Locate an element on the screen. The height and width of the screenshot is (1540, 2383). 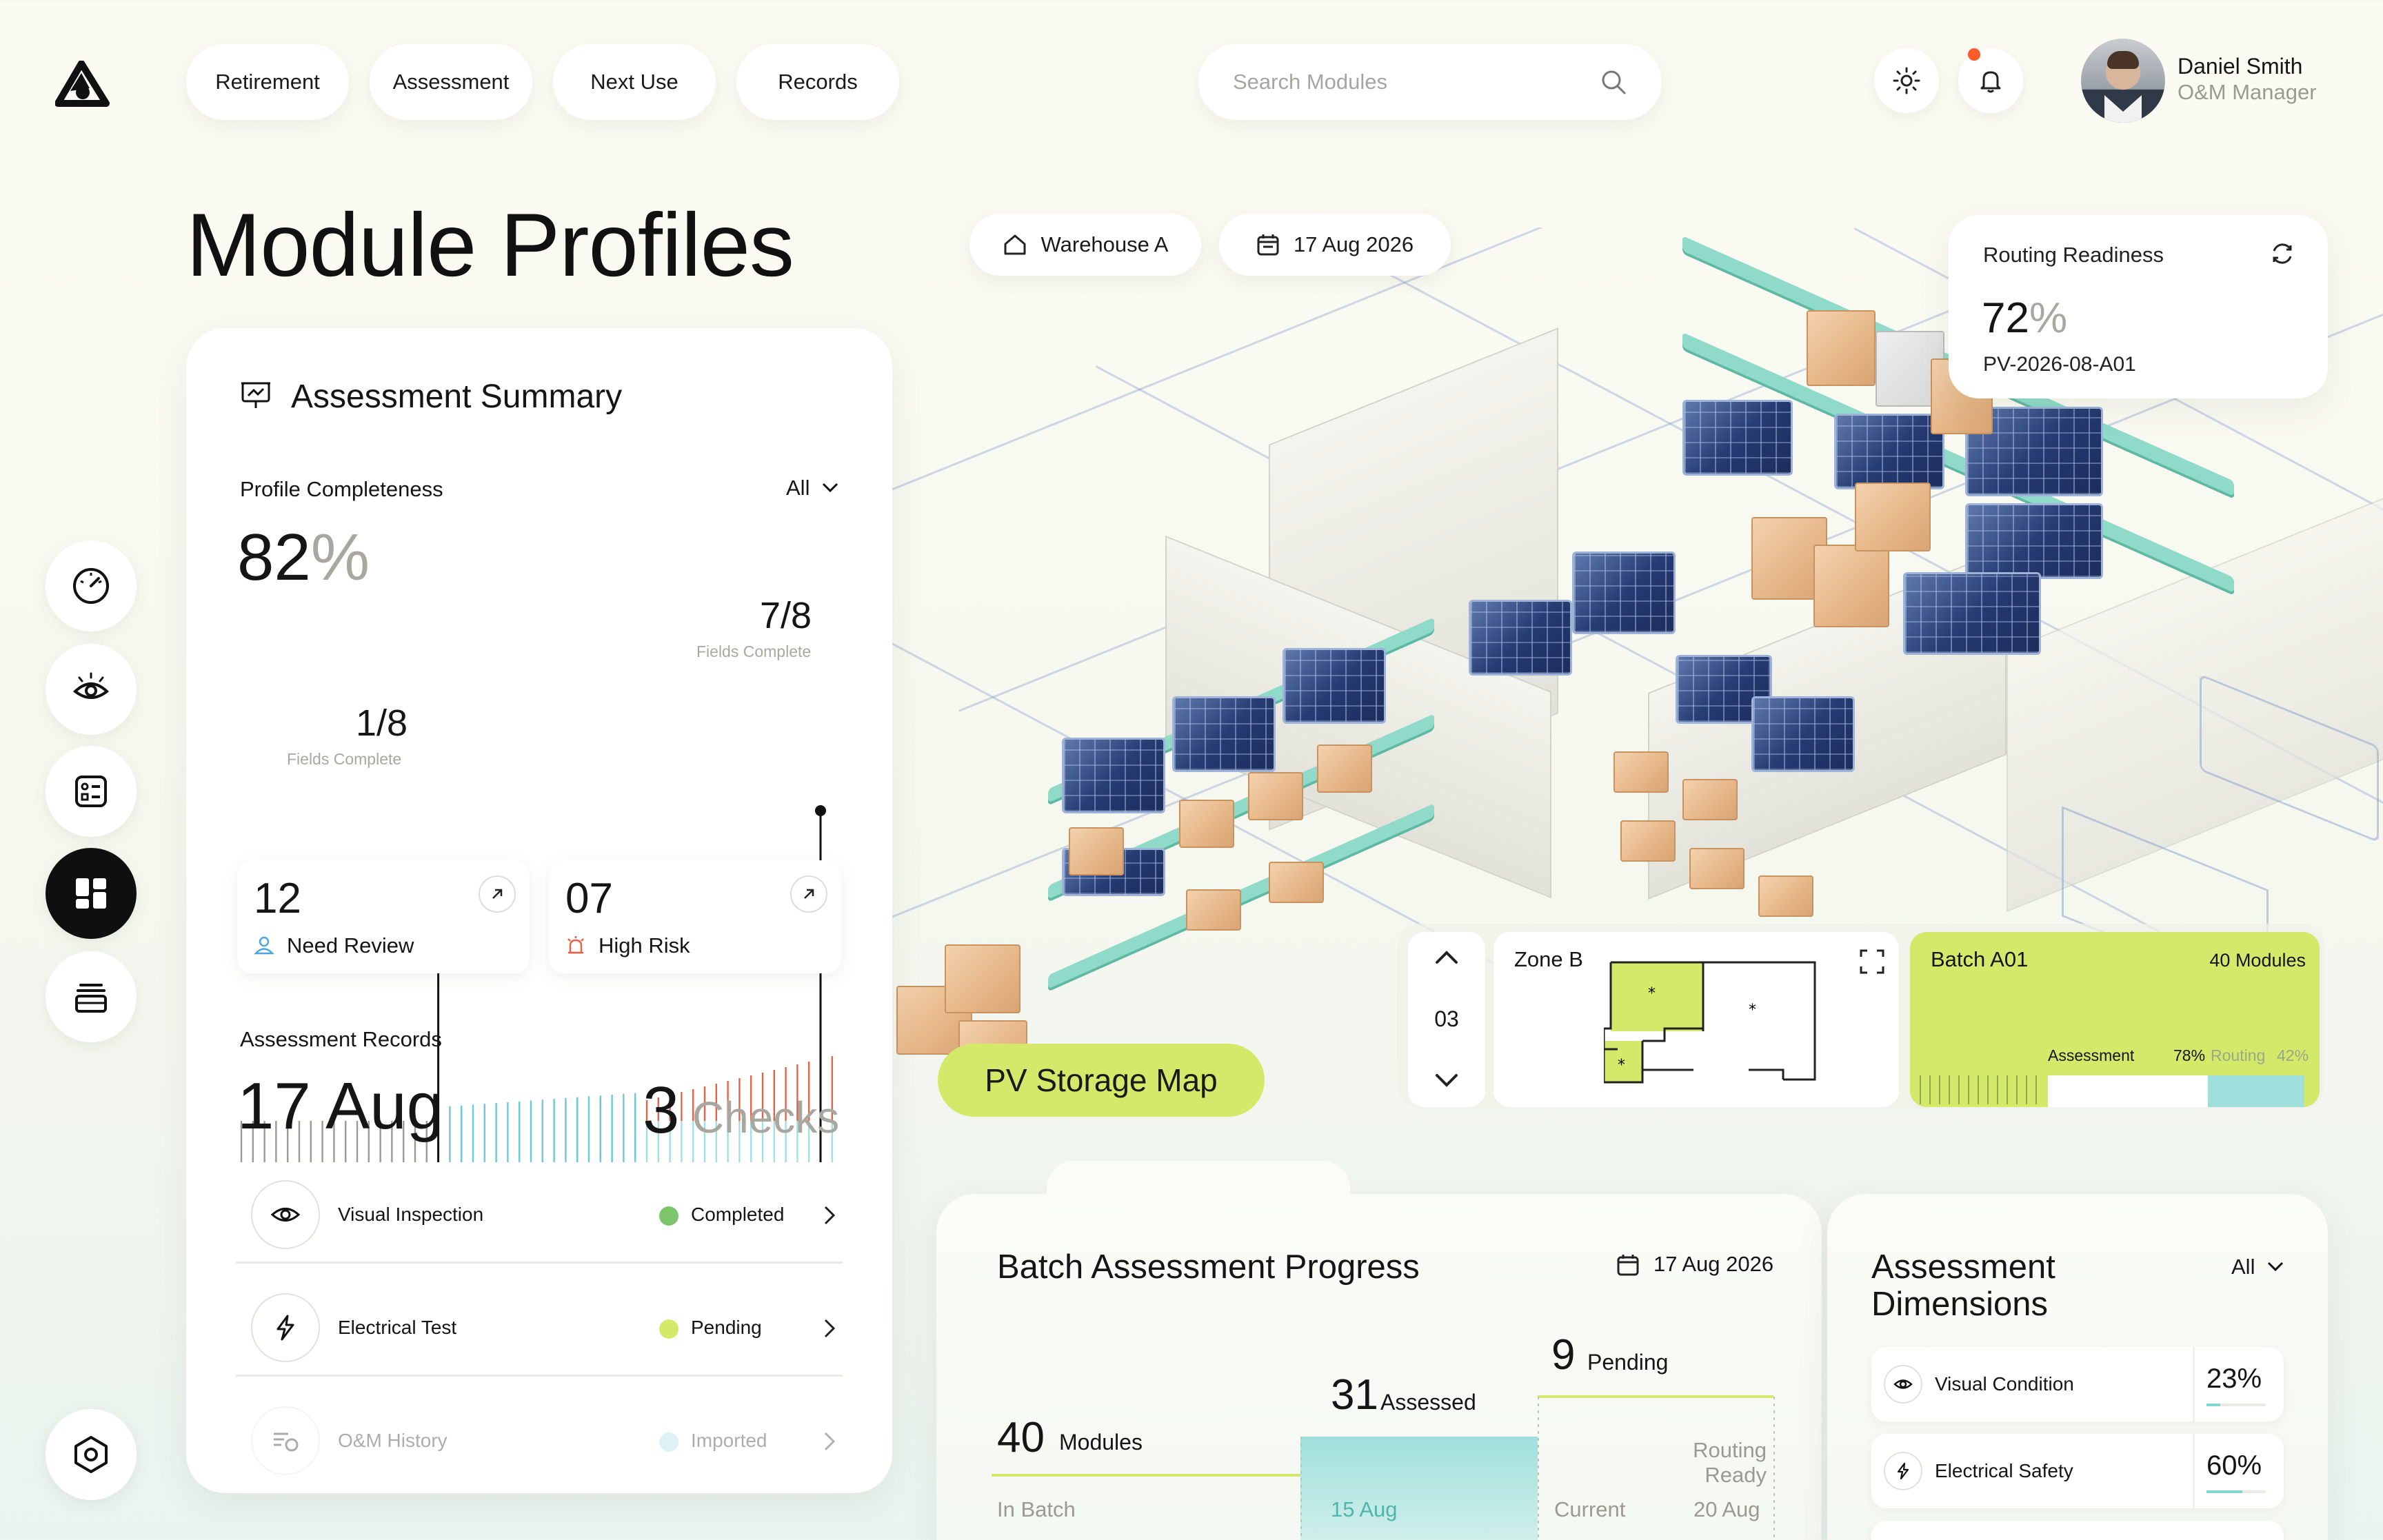
nav-records: Records is located at coordinates (817, 82).